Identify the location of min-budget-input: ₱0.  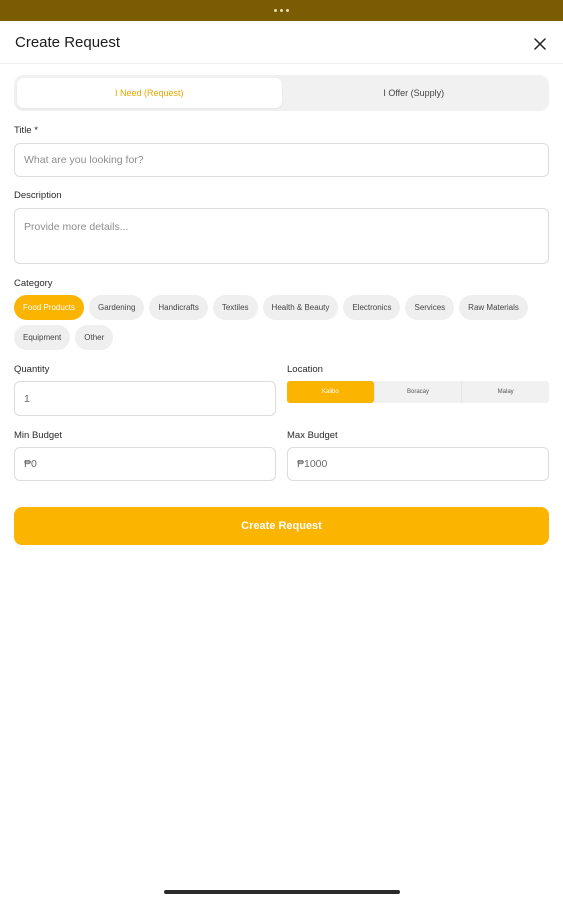
(145, 464).